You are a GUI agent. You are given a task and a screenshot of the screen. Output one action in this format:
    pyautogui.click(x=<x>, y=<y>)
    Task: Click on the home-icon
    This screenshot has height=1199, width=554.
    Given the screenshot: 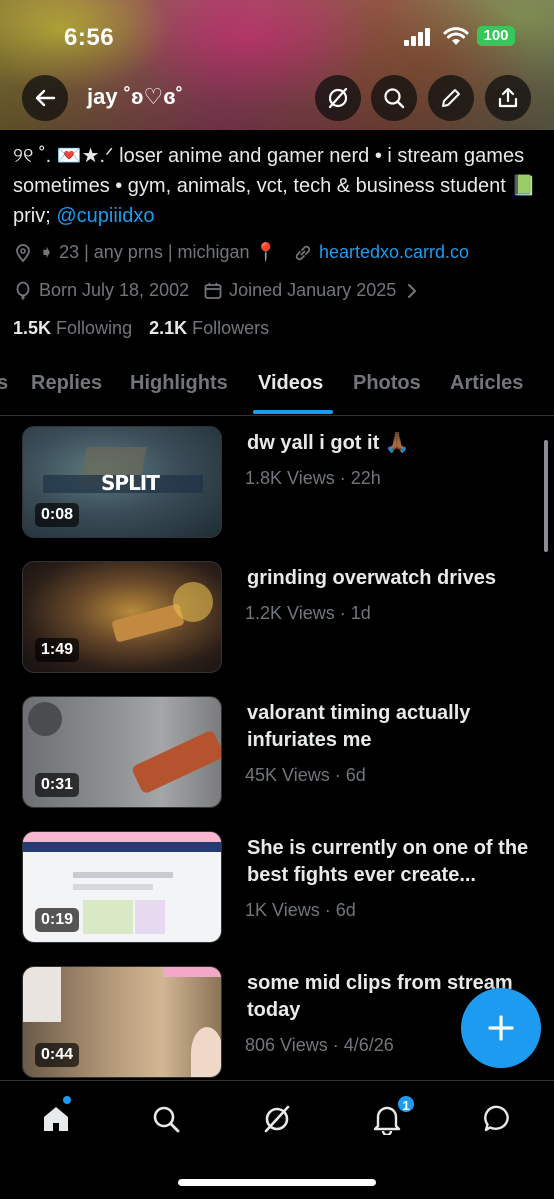 What is the action you would take?
    pyautogui.click(x=56, y=1119)
    